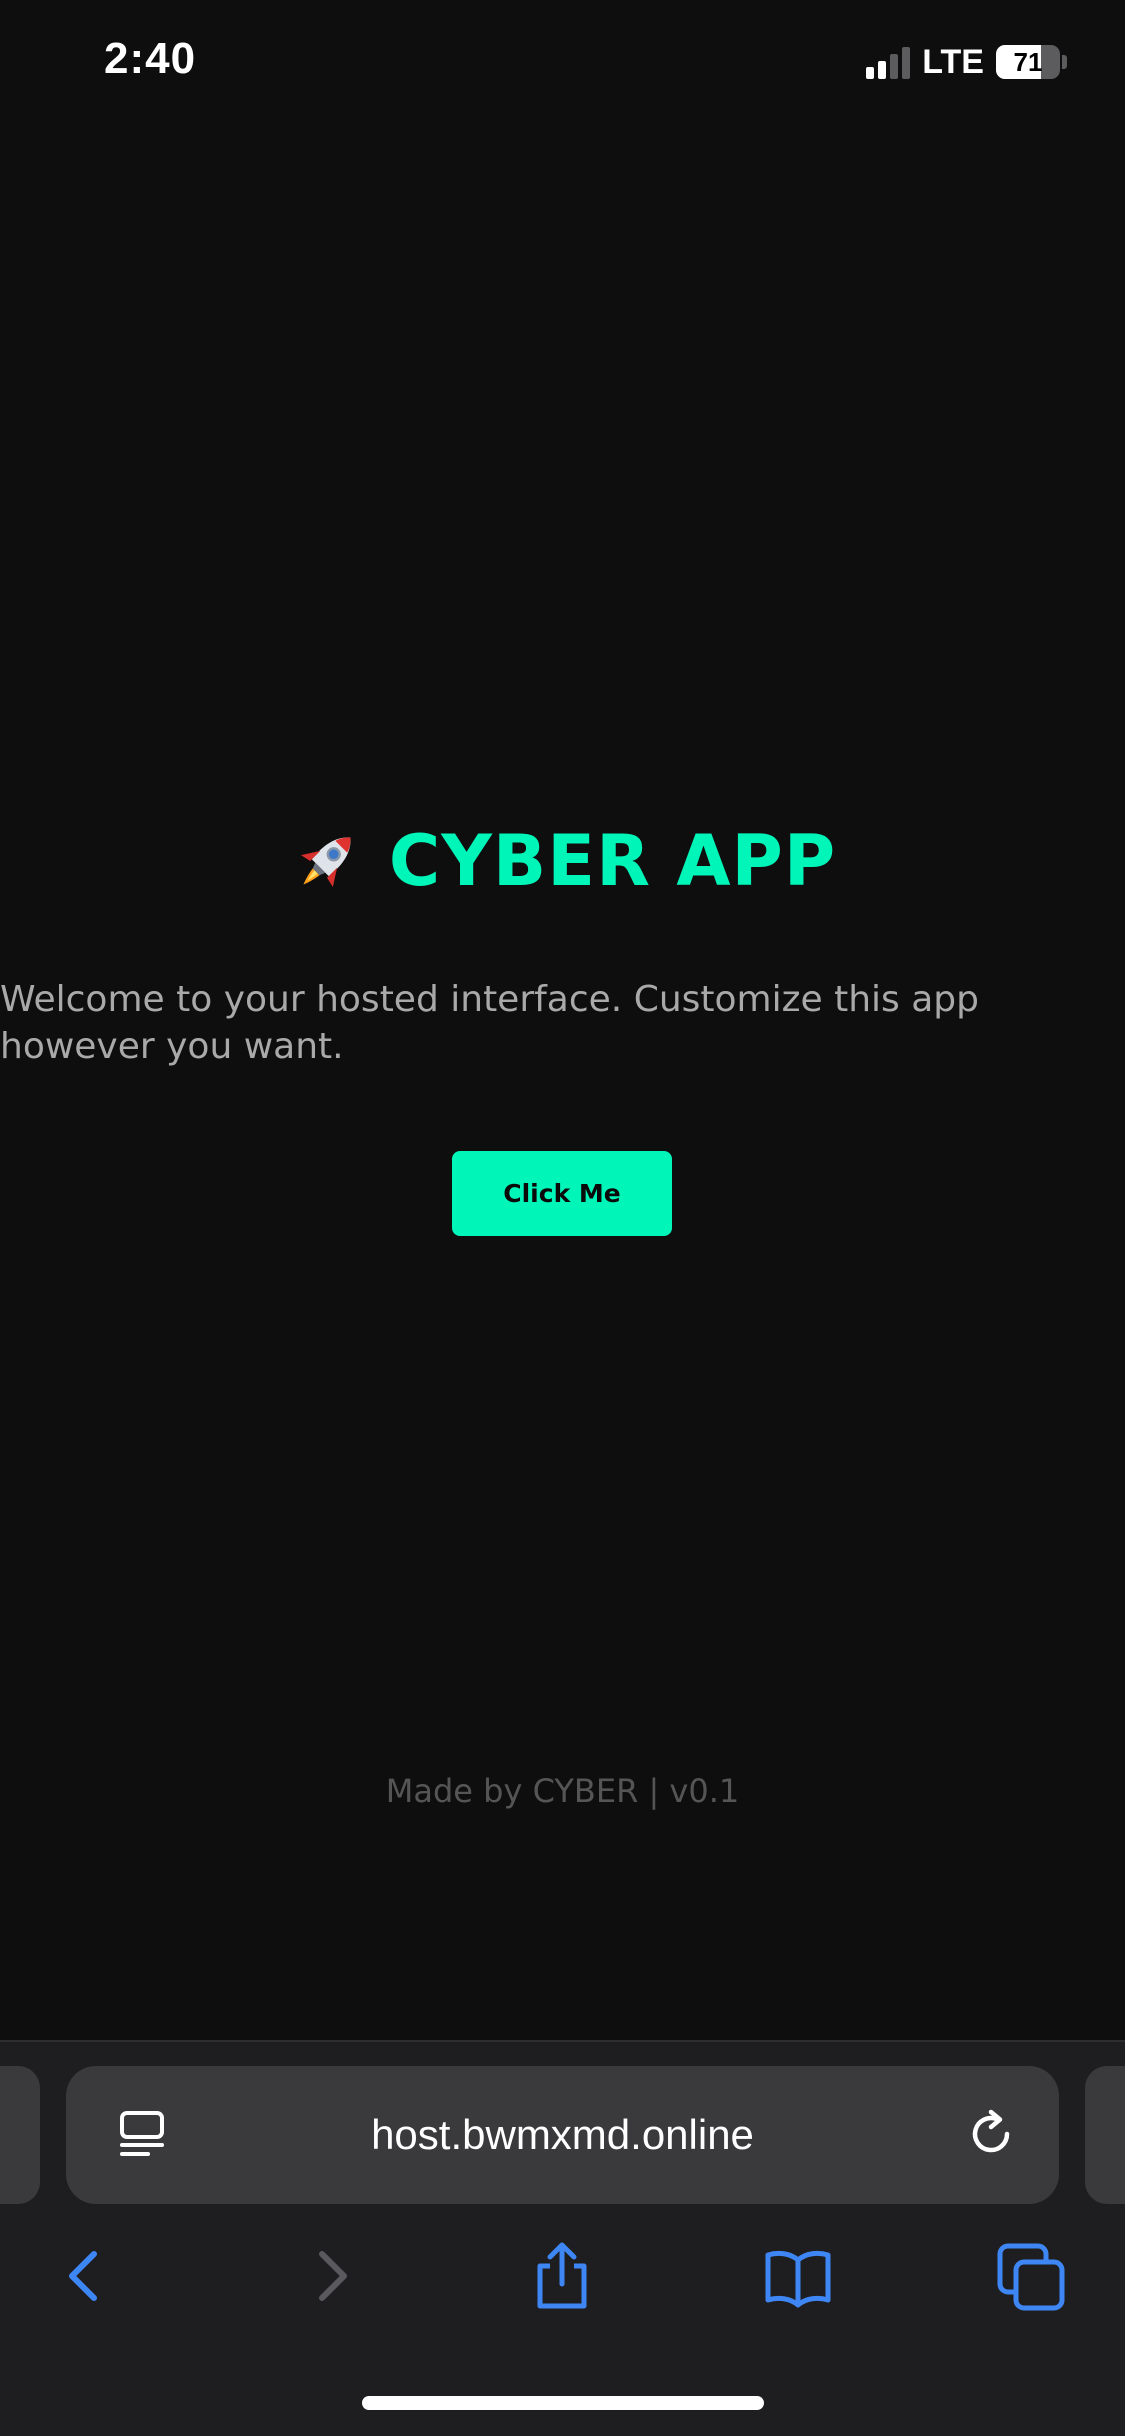  Describe the element at coordinates (562, 1193) in the screenshot. I see `click-me-button: Click Me` at that location.